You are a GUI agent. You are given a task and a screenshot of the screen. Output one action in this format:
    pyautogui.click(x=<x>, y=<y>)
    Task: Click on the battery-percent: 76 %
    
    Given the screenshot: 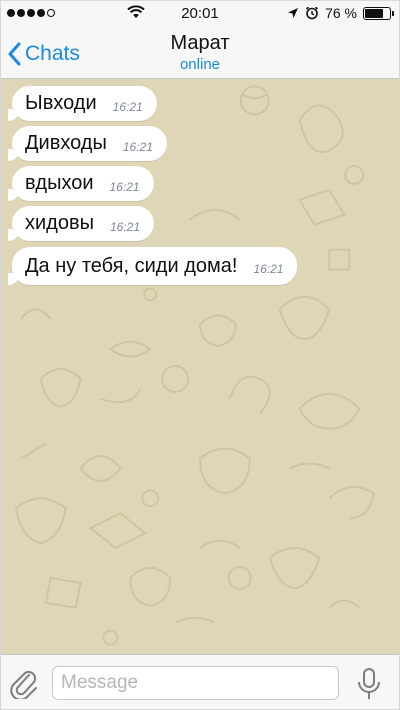 What is the action you would take?
    pyautogui.click(x=341, y=13)
    